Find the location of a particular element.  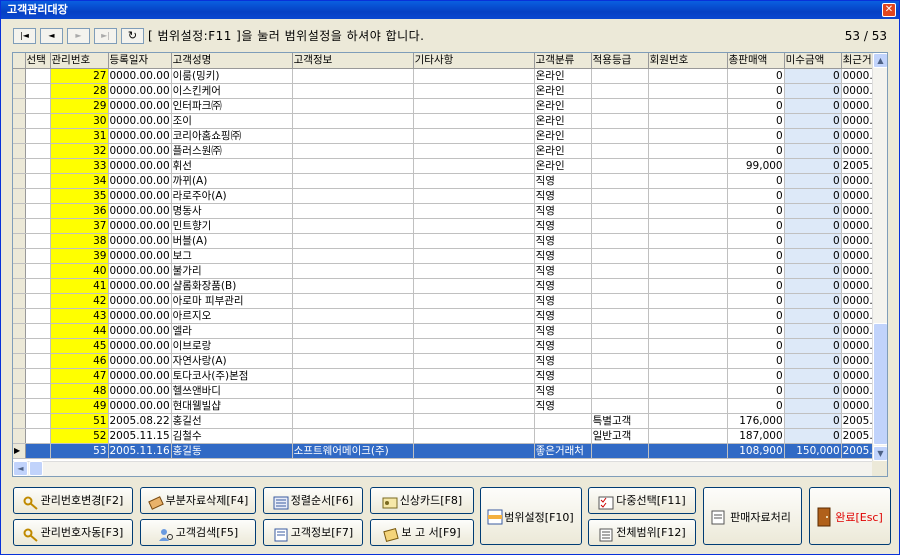

scroll-up-button: ▲ is located at coordinates (880, 60).